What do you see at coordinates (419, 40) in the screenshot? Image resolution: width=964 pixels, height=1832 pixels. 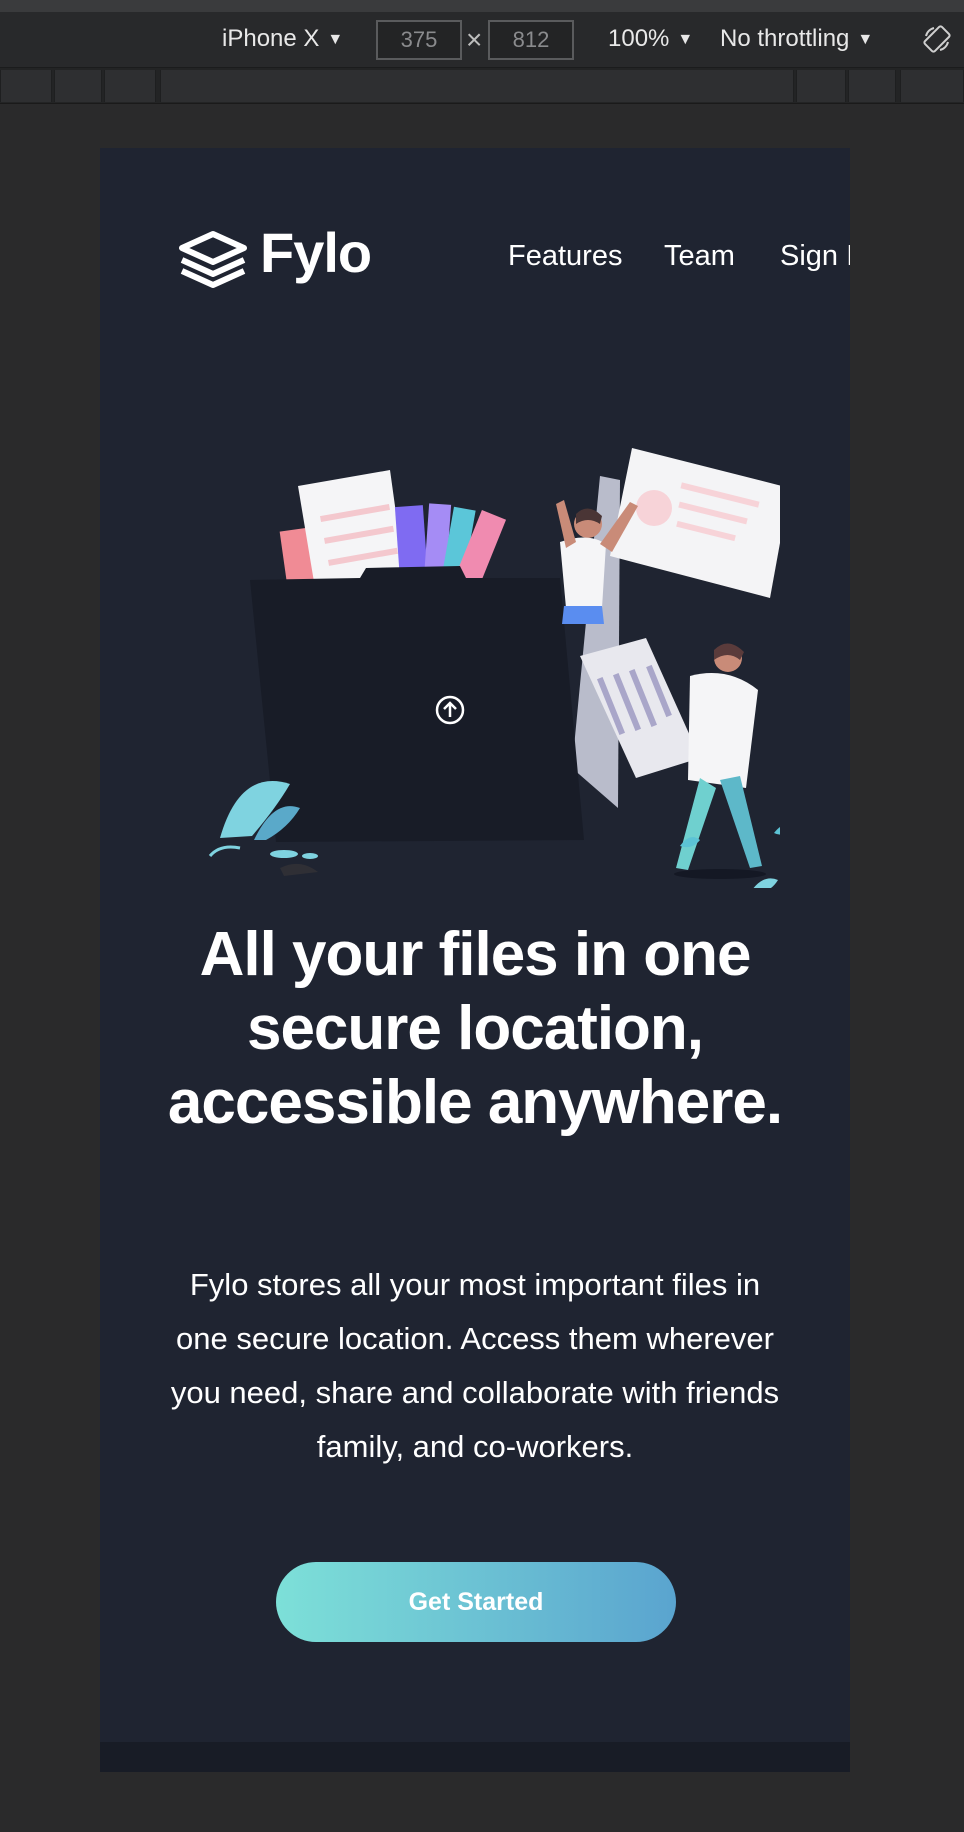 I see `width-input: 375` at bounding box center [419, 40].